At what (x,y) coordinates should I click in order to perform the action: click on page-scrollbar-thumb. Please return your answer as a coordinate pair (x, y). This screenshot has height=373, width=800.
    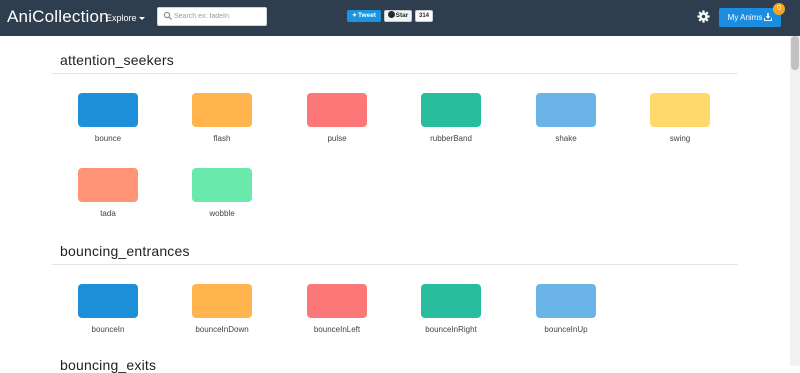
    Looking at the image, I should click on (795, 53).